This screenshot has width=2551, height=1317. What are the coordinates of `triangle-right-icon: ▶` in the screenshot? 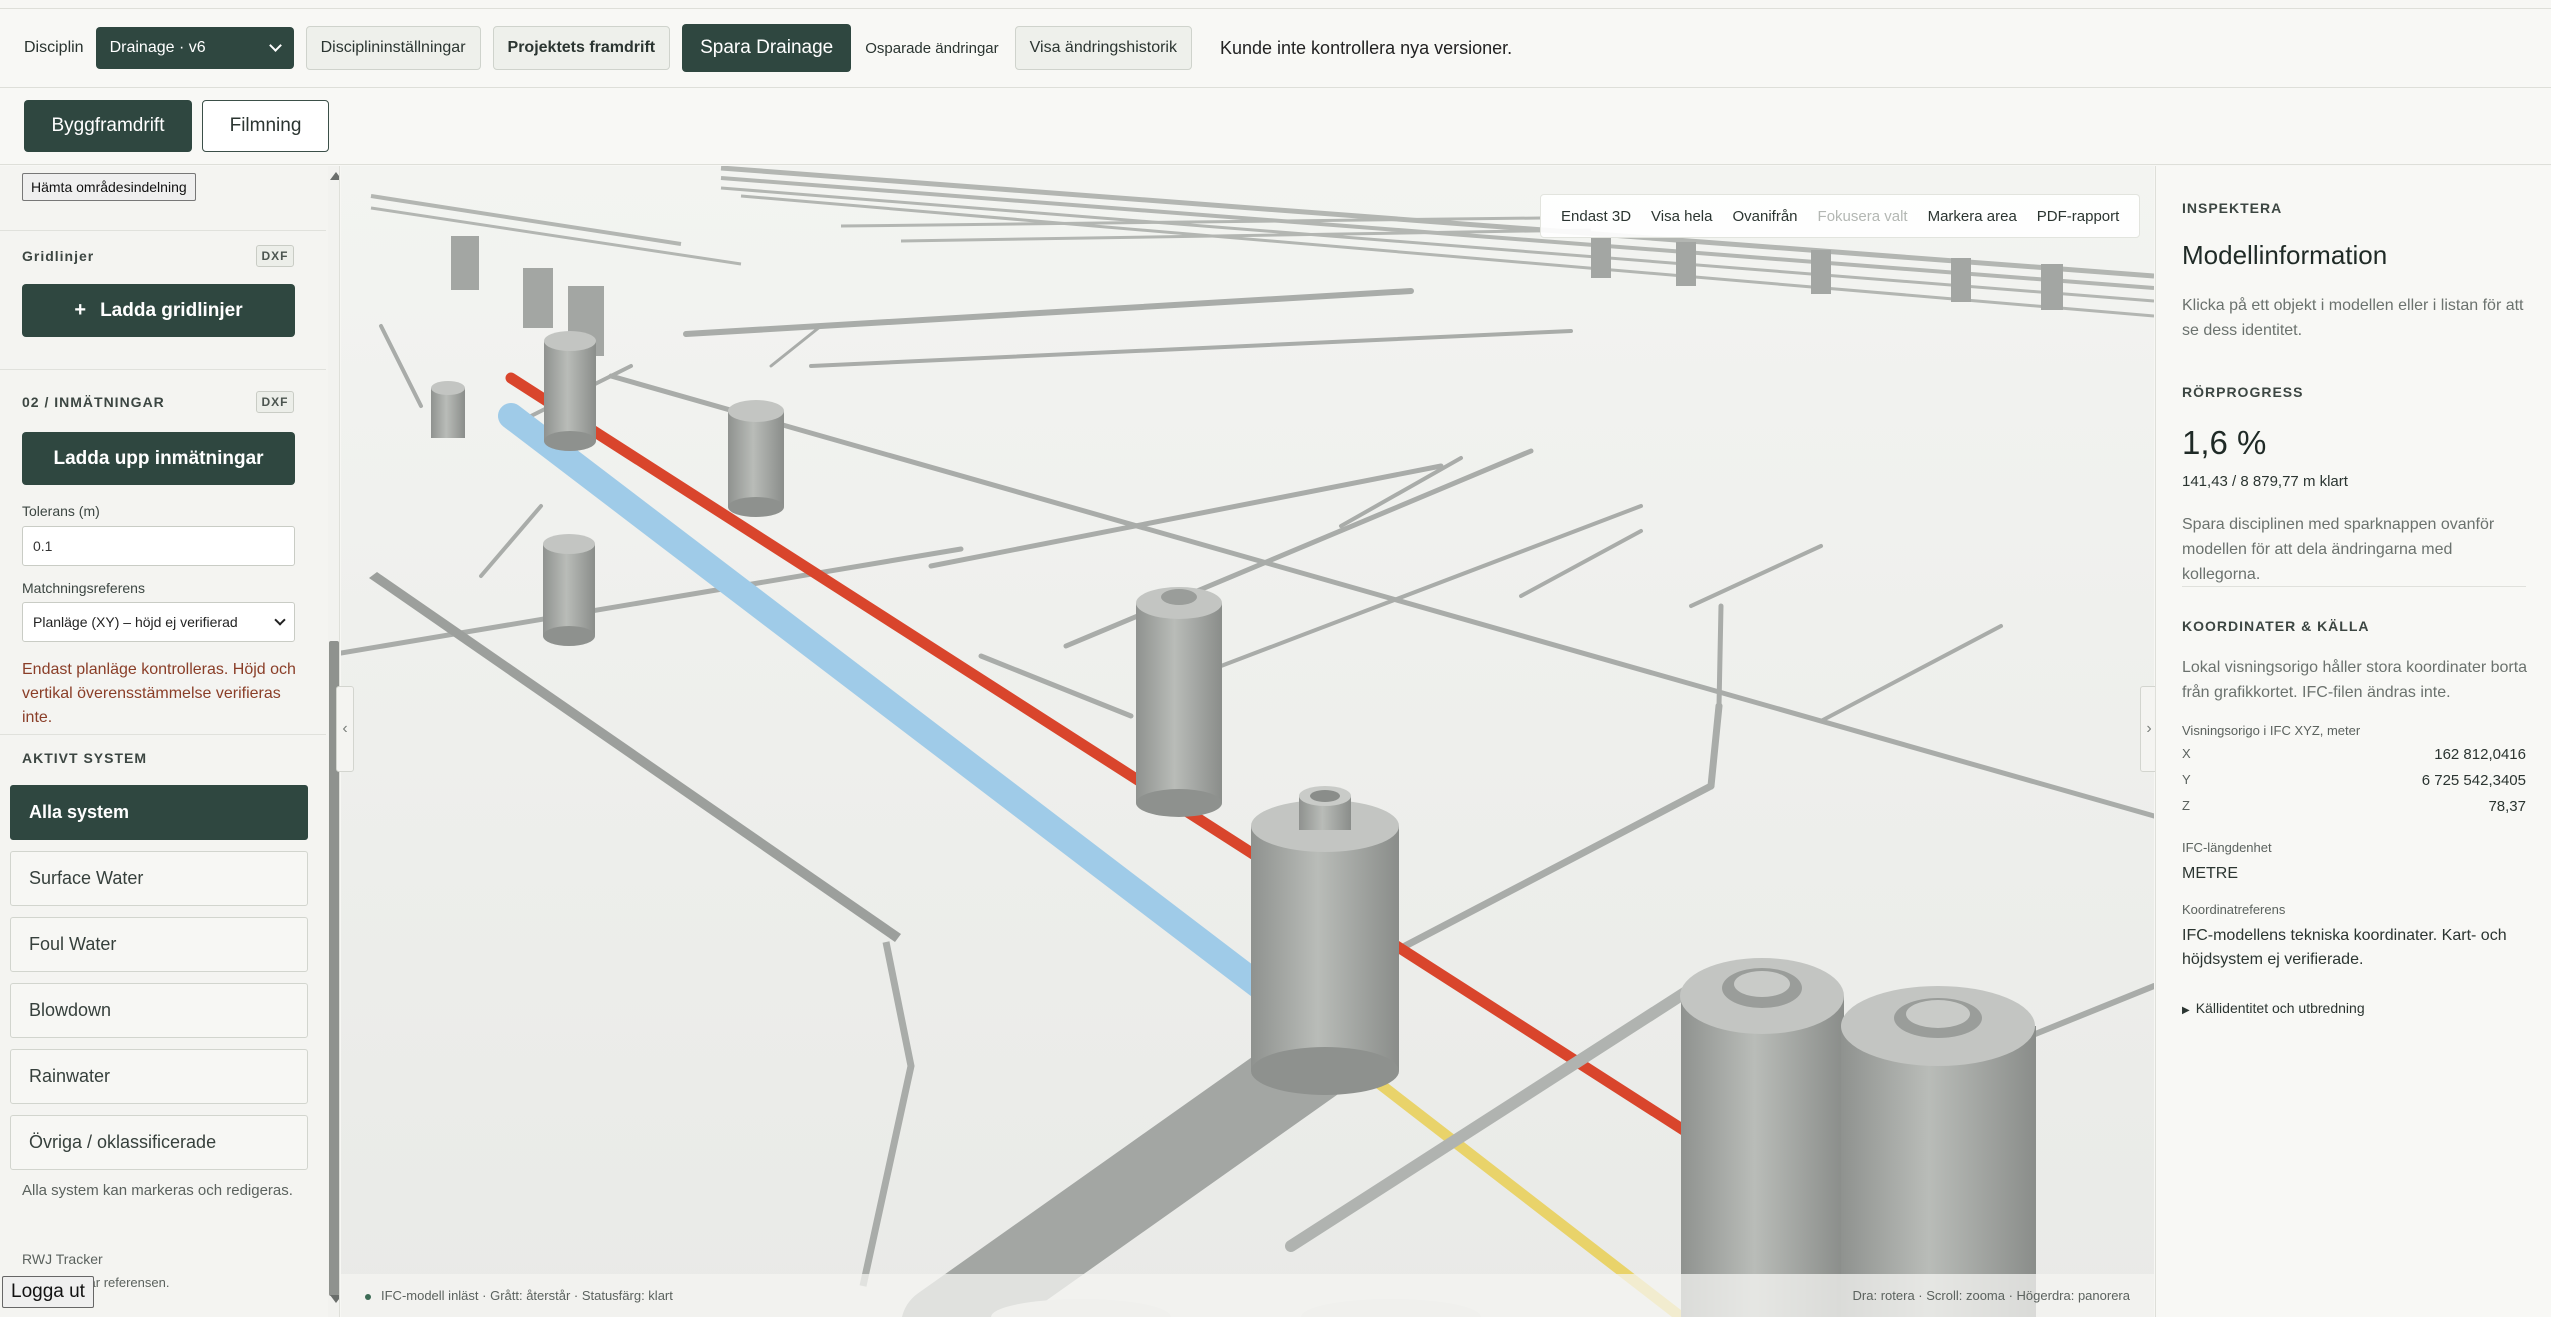 It's located at (2186, 1010).